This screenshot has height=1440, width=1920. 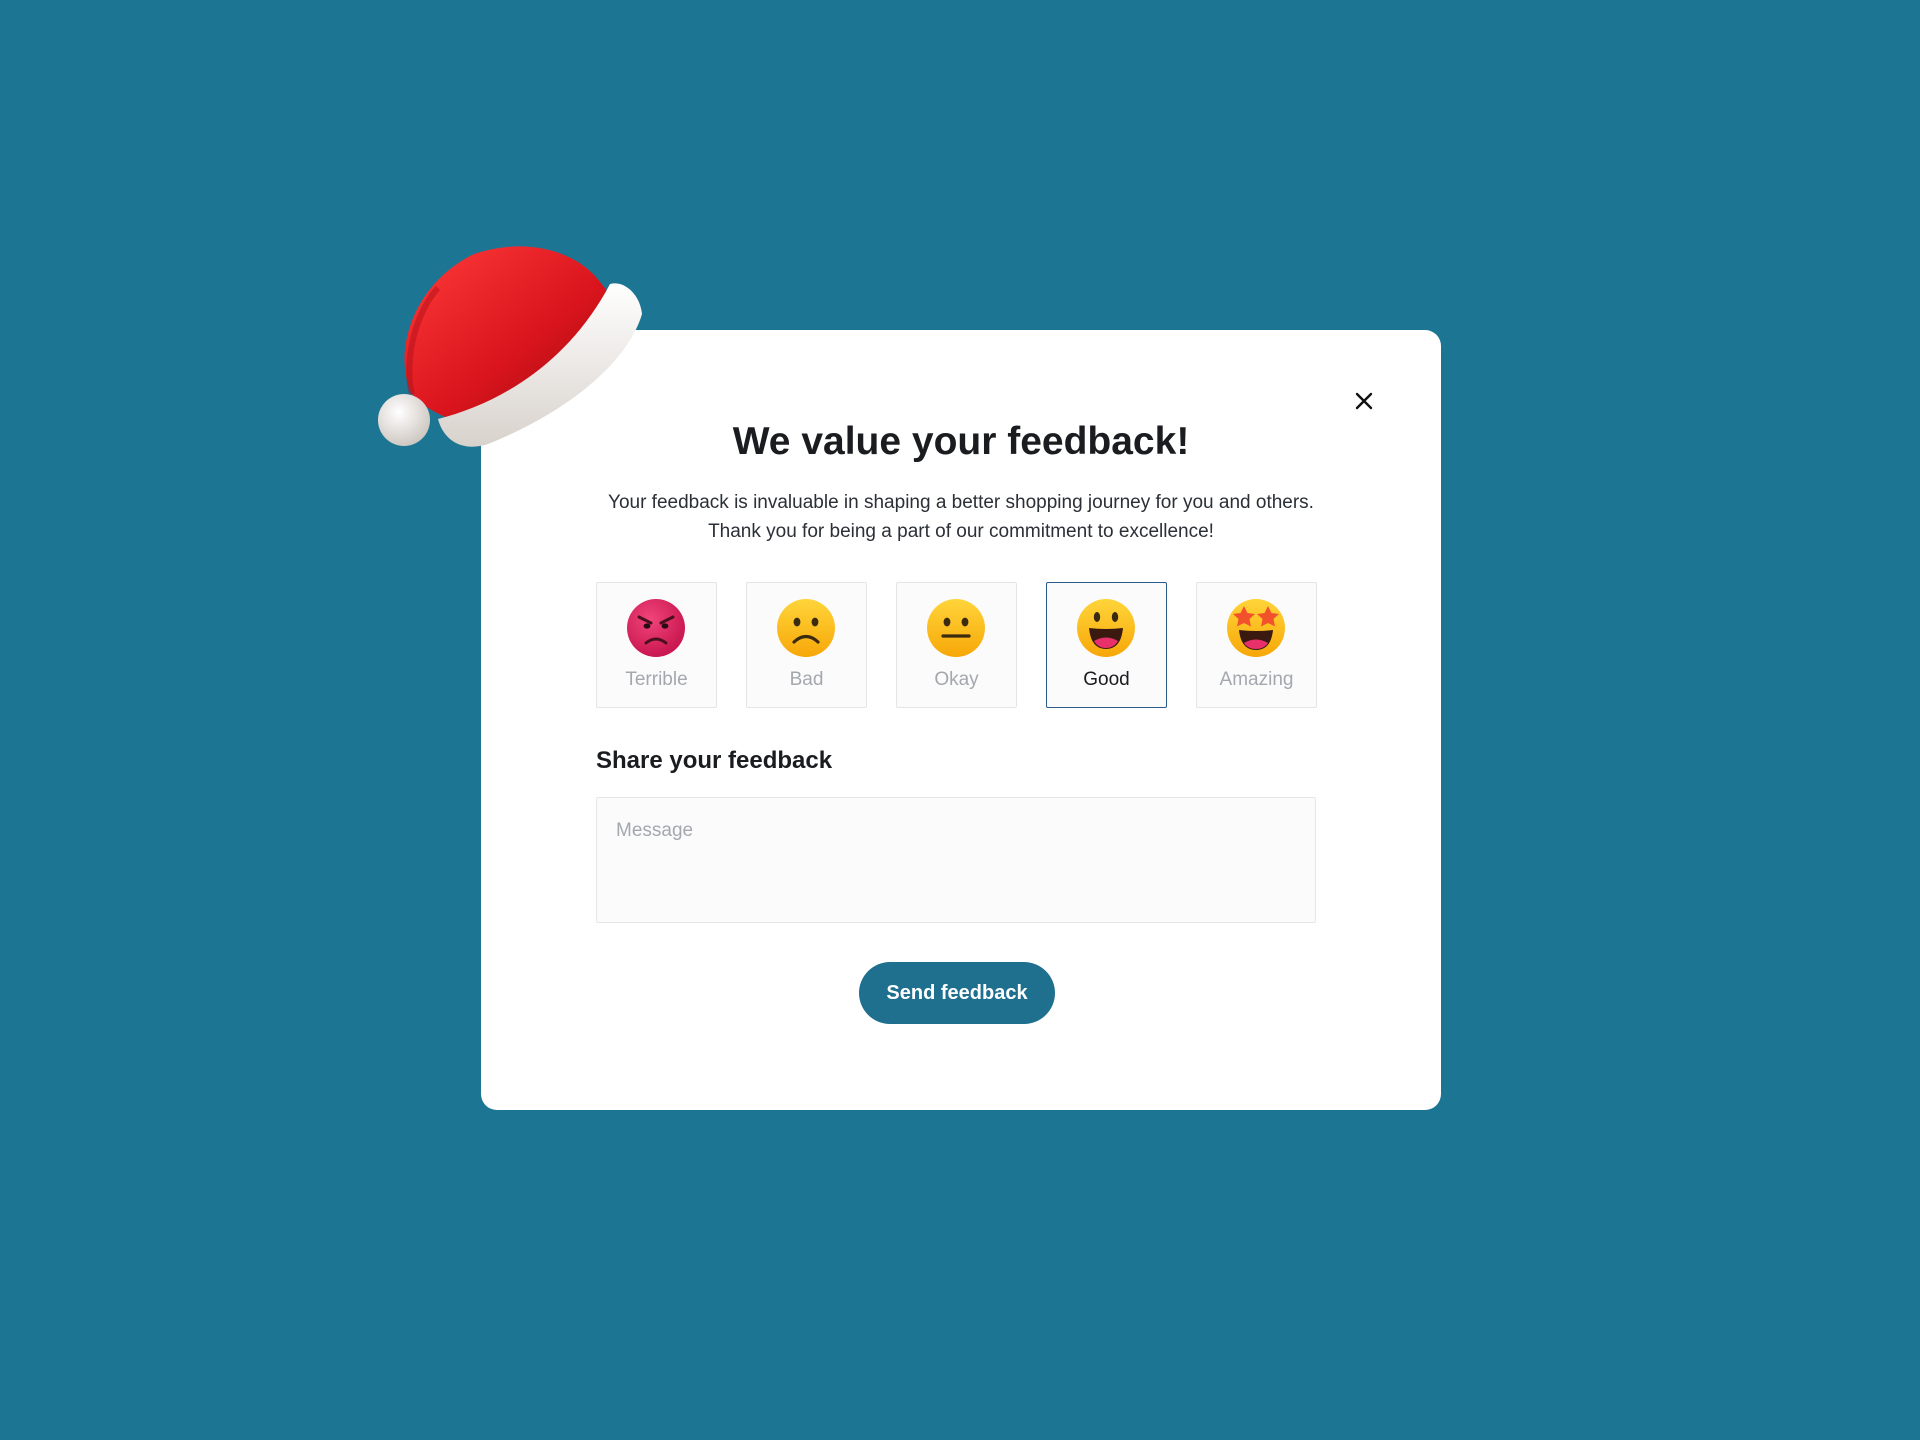 What do you see at coordinates (806, 628) in the screenshot?
I see `frowning-face-icon` at bounding box center [806, 628].